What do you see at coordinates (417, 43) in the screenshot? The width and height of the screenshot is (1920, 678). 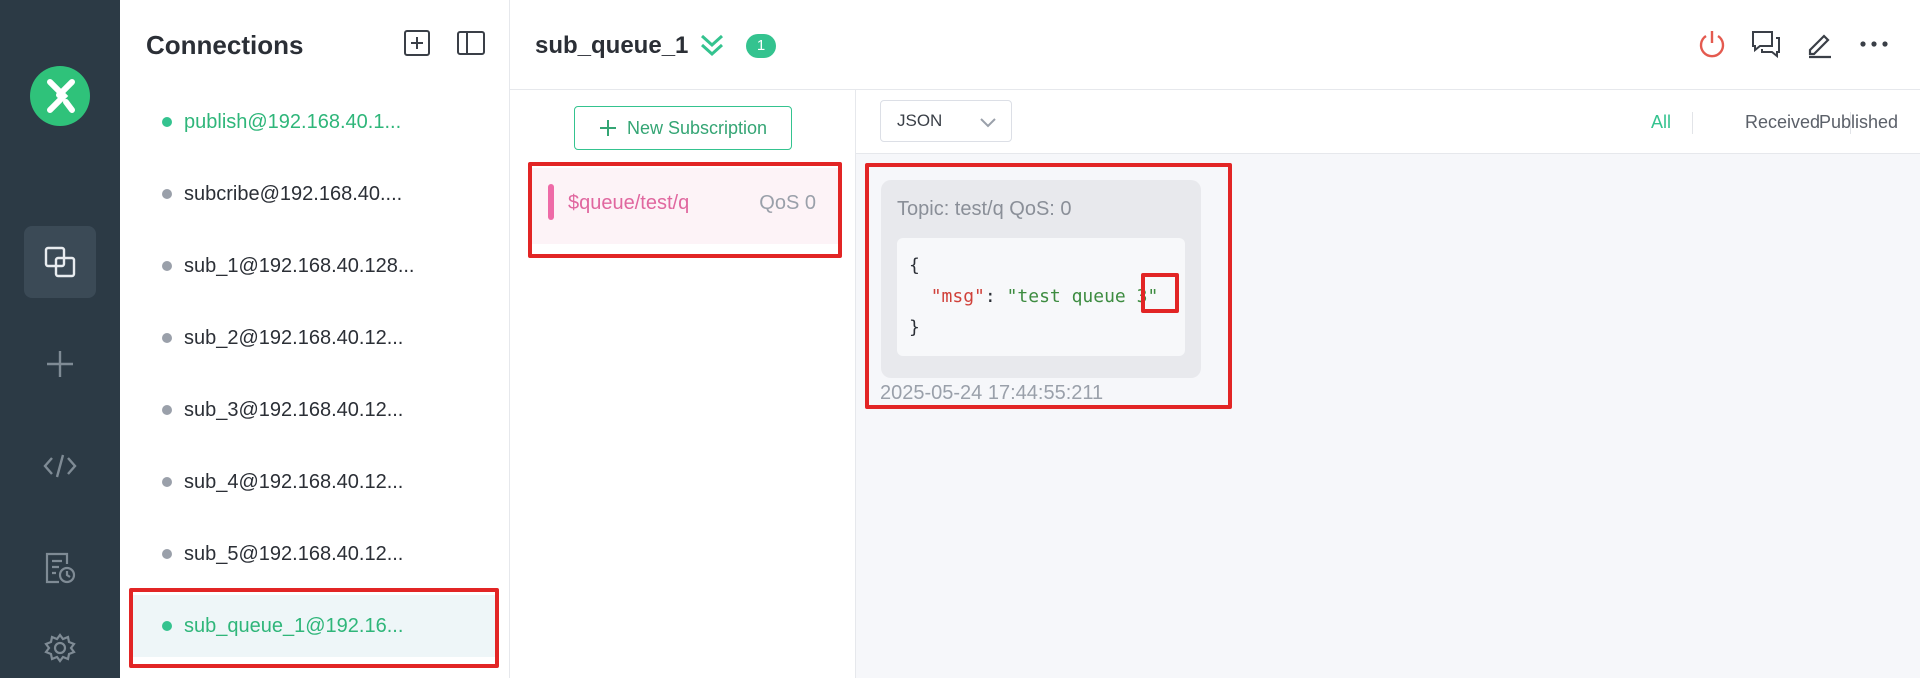 I see `new-connection-icon` at bounding box center [417, 43].